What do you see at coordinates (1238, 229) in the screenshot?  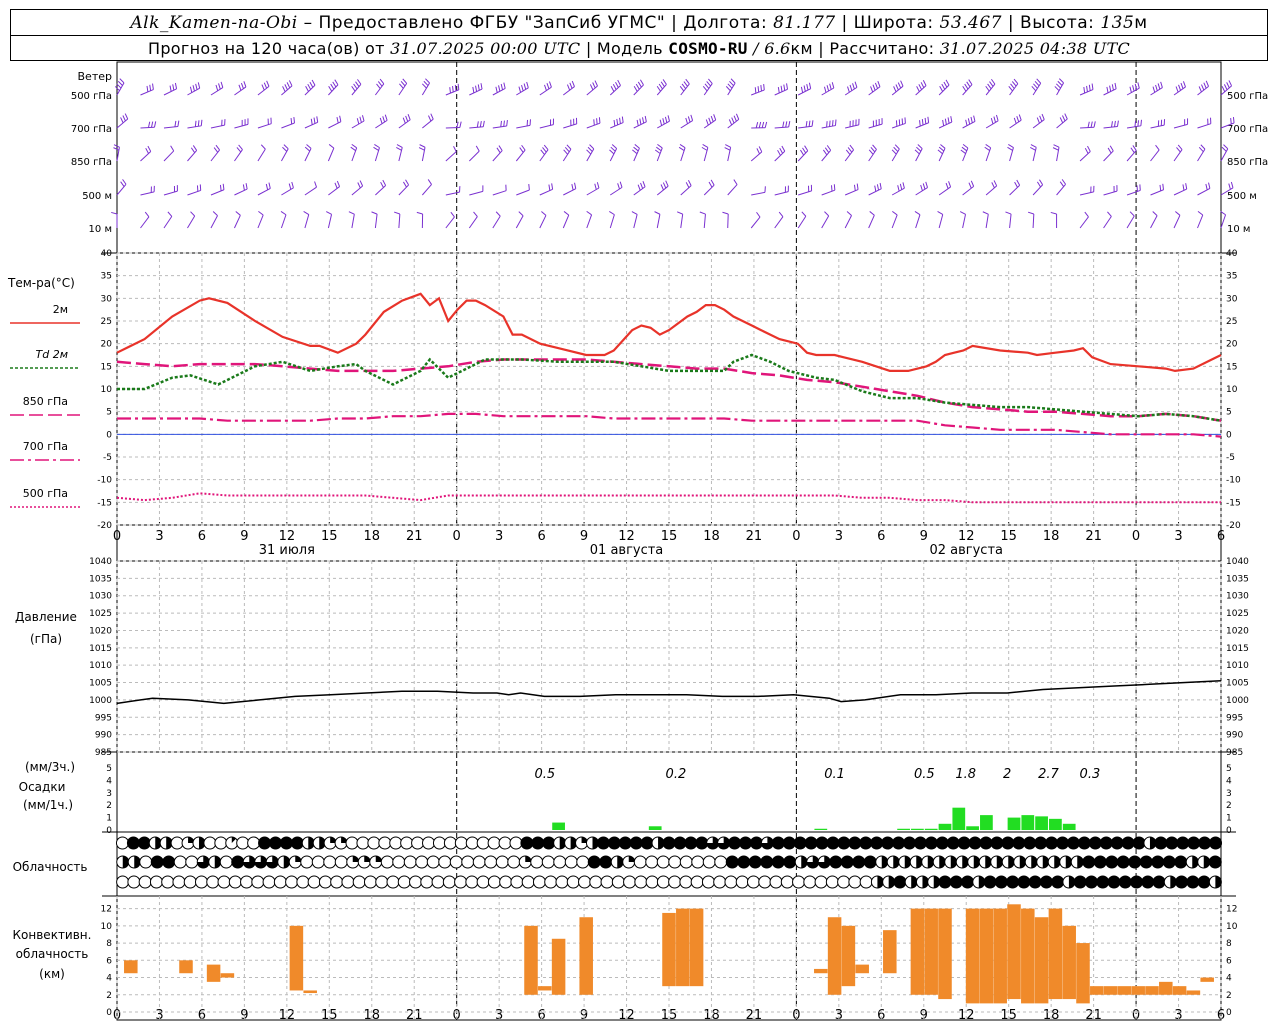 I see `wind-level-label-right: 10 м` at bounding box center [1238, 229].